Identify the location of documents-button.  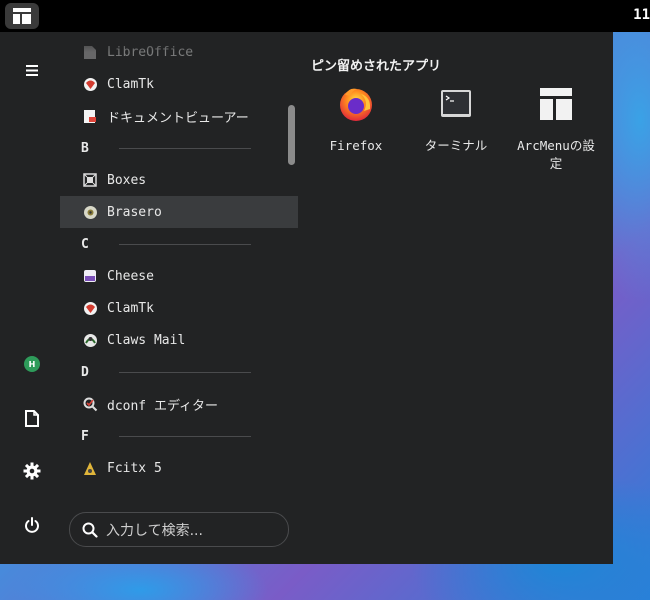
(32, 418).